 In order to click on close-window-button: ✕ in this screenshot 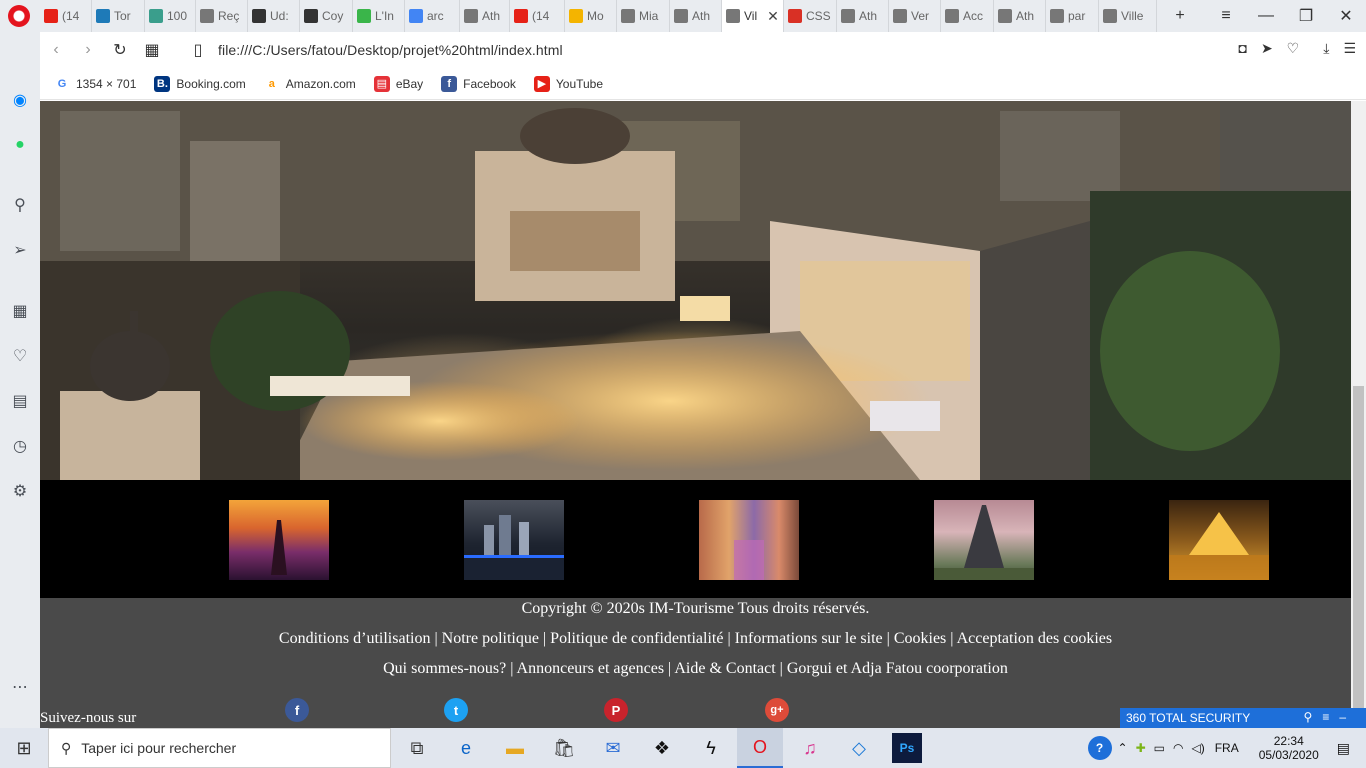, I will do `click(1346, 16)`.